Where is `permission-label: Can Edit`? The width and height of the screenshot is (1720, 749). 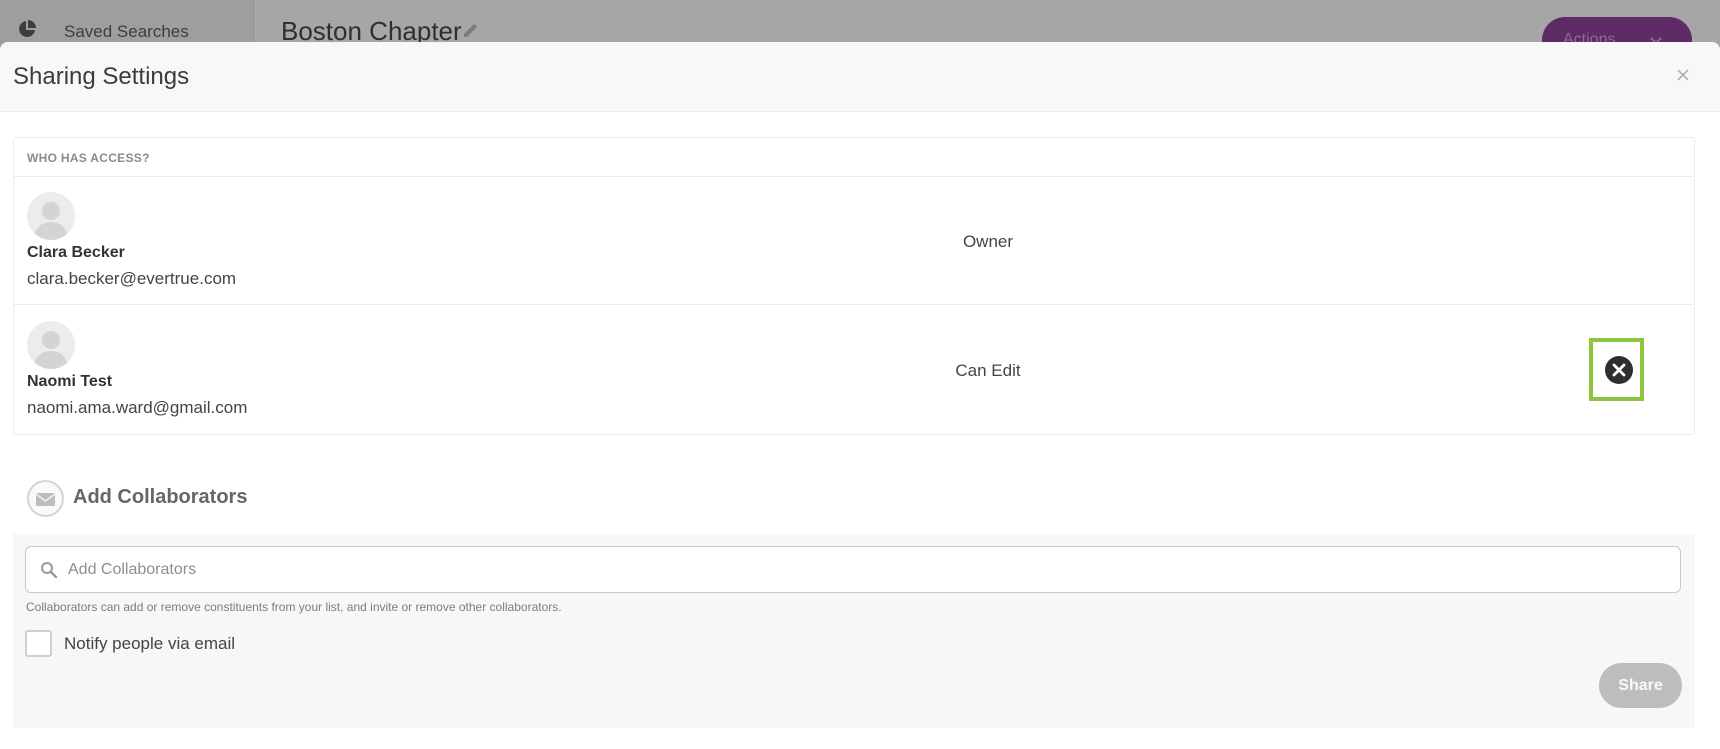 permission-label: Can Edit is located at coordinates (988, 371).